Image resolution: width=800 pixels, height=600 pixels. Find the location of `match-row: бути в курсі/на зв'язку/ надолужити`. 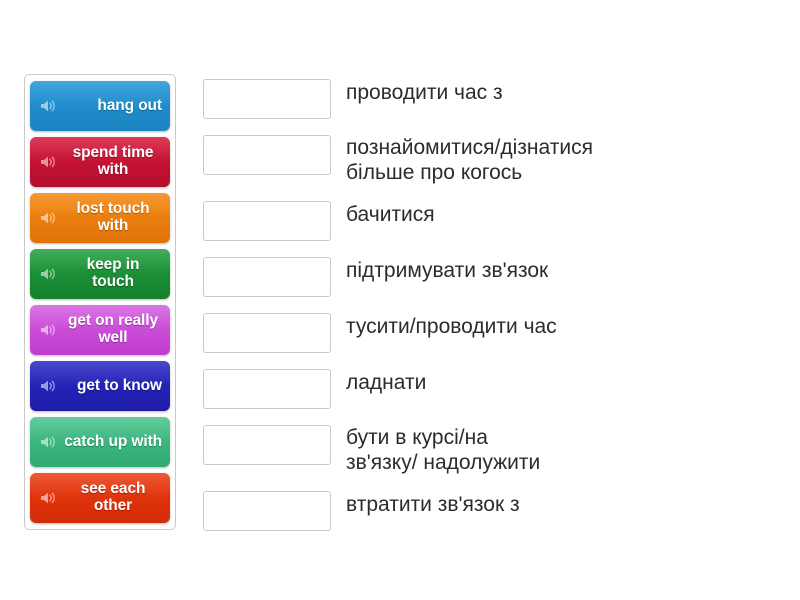

match-row: бути в курсі/на зв'язку/ надолужити is located at coordinates (490, 450).